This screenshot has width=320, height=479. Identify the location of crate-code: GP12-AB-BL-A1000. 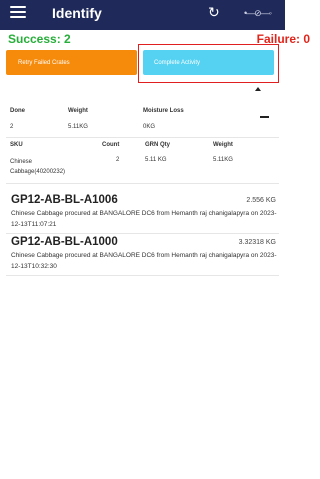
(64, 242).